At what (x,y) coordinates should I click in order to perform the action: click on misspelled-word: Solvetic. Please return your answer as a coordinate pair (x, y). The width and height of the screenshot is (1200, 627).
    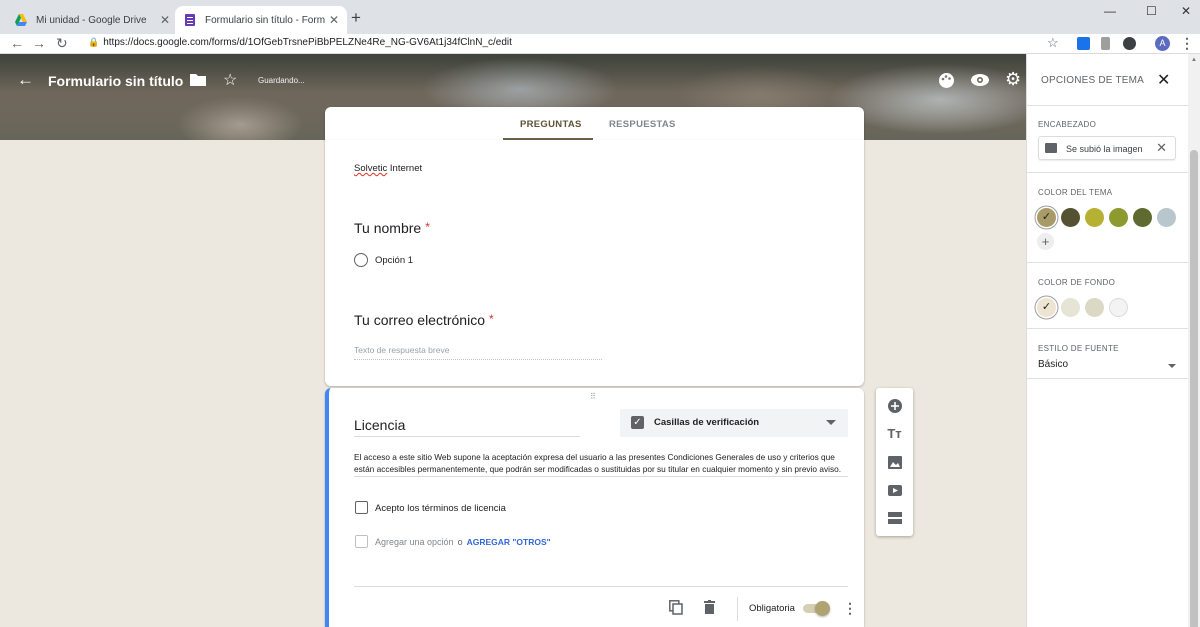
    Looking at the image, I should click on (371, 168).